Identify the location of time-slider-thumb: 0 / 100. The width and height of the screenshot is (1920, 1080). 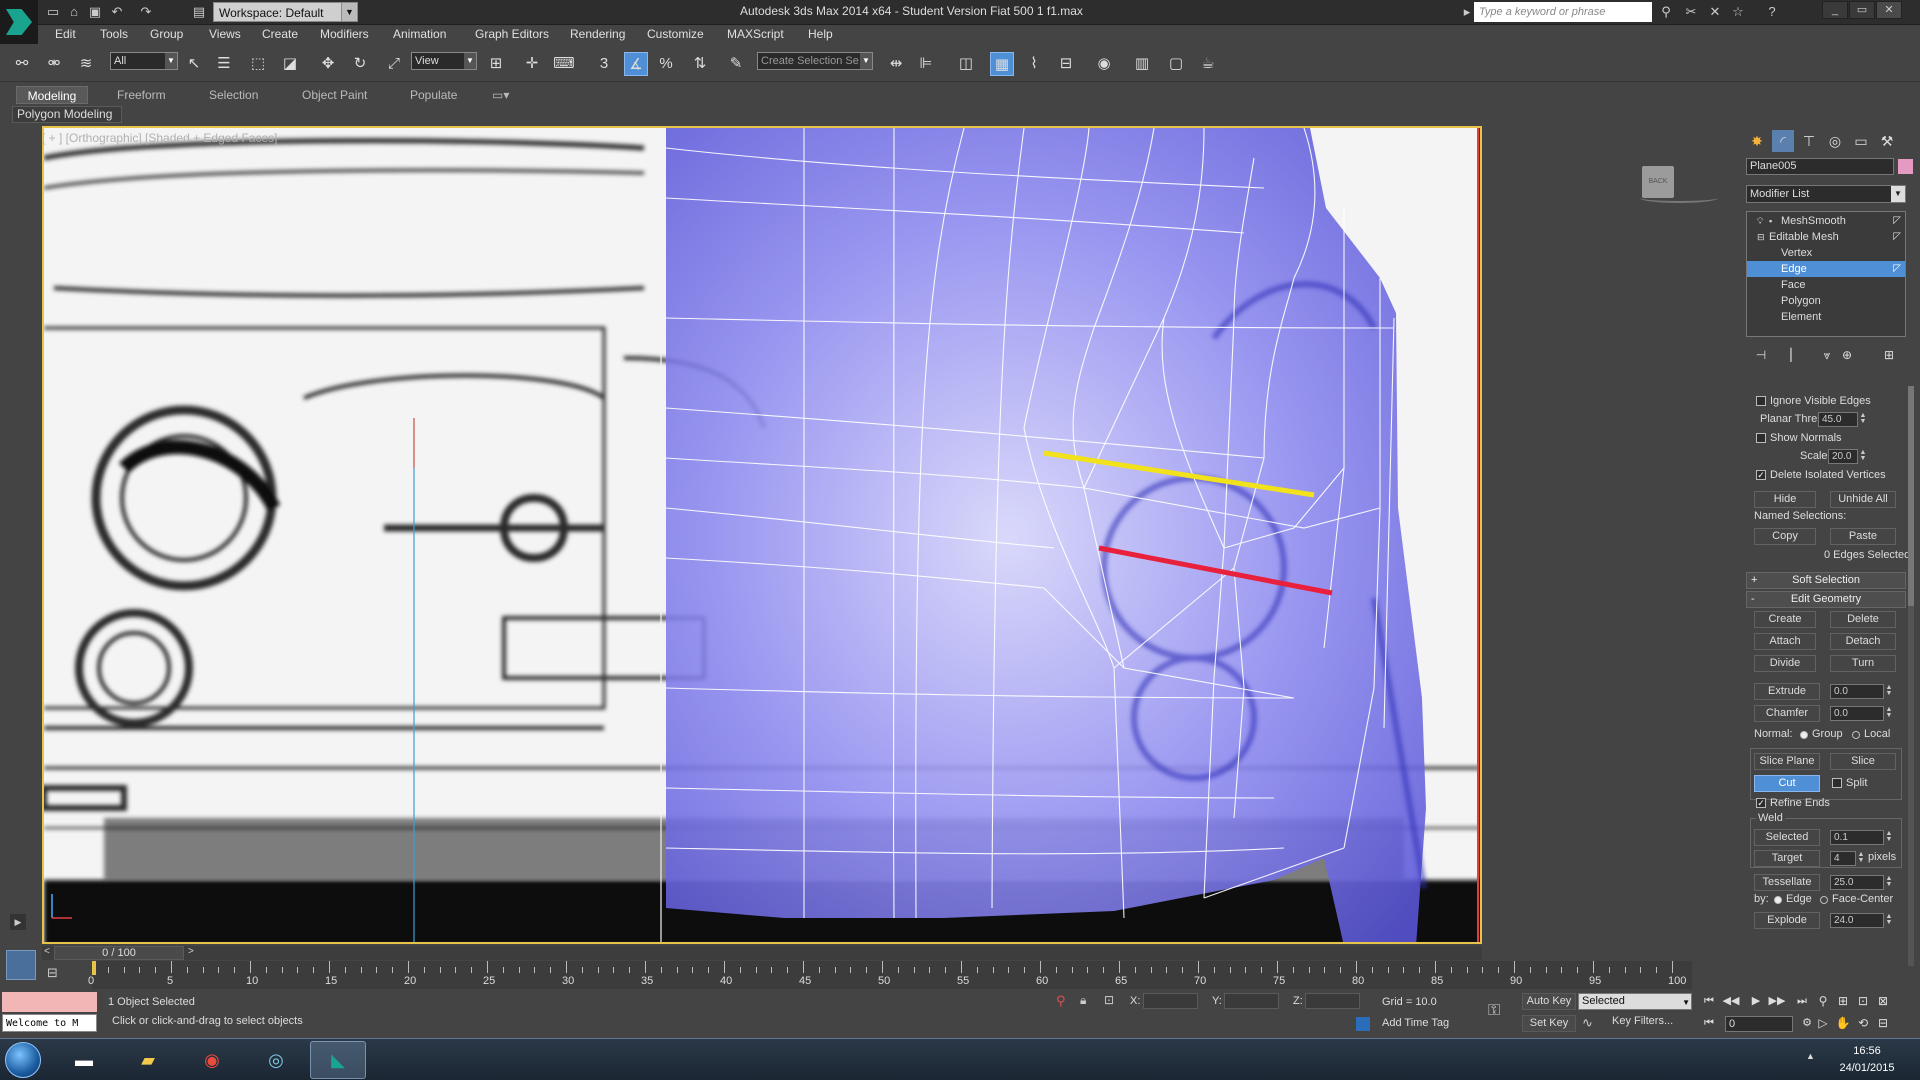
(119, 953).